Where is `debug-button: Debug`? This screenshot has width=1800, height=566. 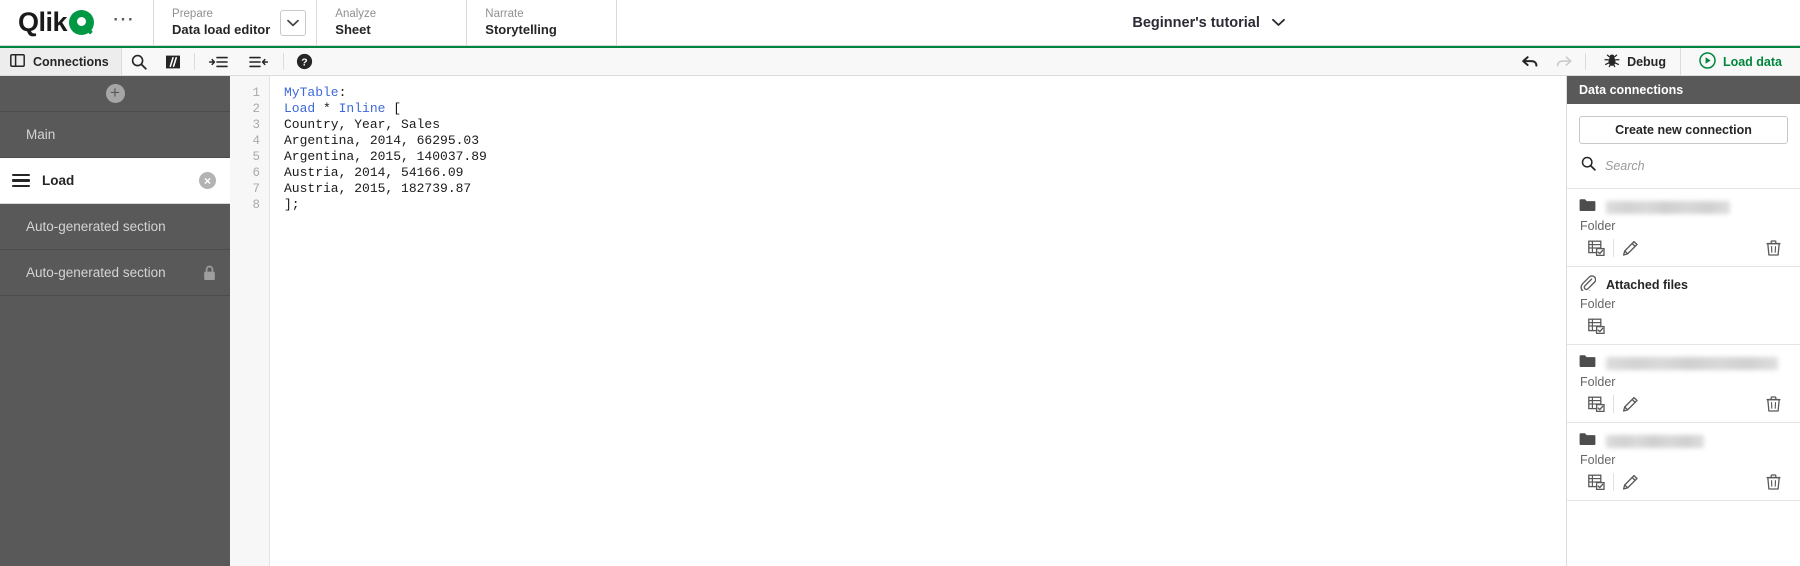
debug-button: Debug is located at coordinates (1635, 61).